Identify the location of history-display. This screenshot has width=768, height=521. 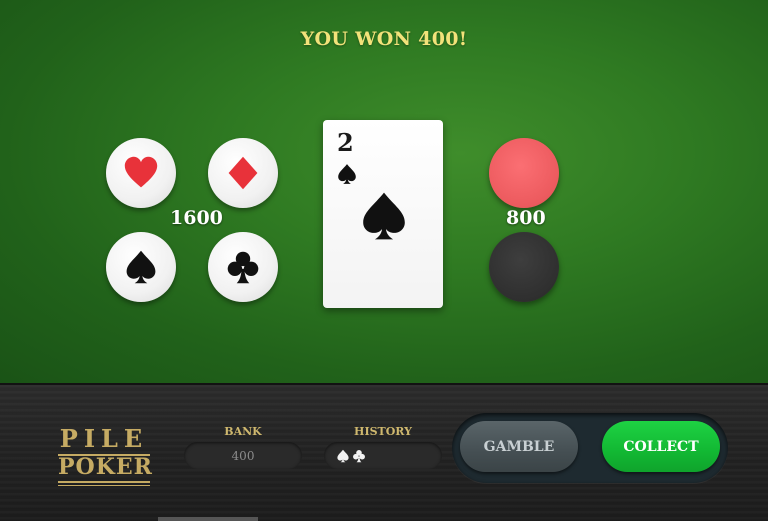
(383, 455).